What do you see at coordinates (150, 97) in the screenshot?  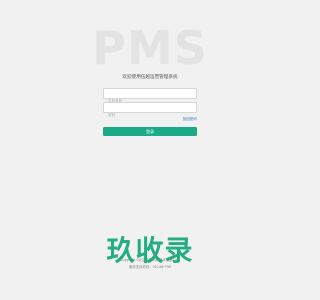 I see `account-field` at bounding box center [150, 97].